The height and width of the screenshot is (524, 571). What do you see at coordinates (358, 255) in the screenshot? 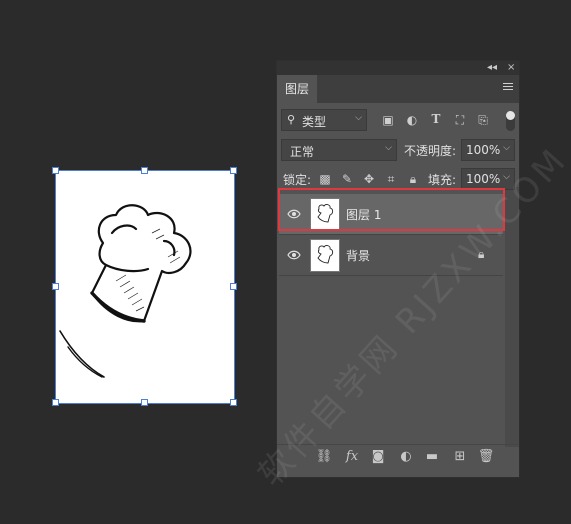
I see `layer-name: 背景` at bounding box center [358, 255].